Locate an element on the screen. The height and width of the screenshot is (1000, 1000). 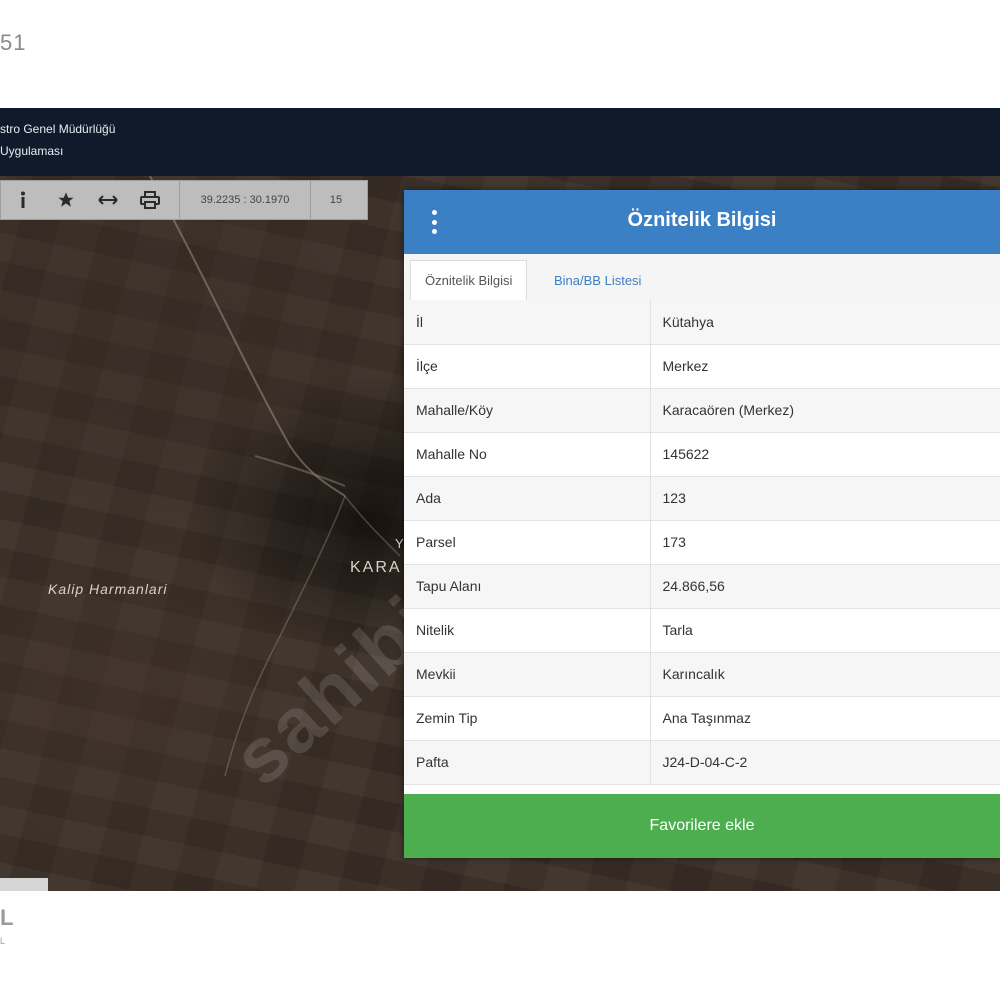
panel-title: Öznitelik Bilgisi is located at coordinates (702, 220).